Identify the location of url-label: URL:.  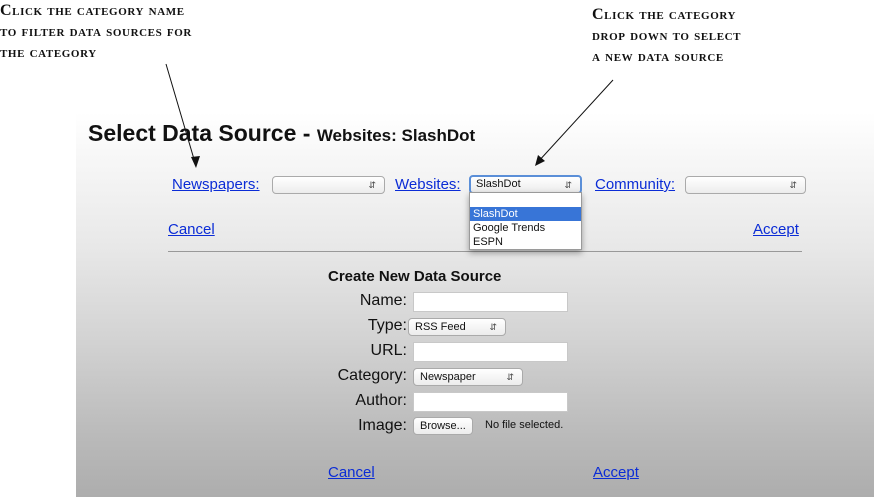
(388, 350).